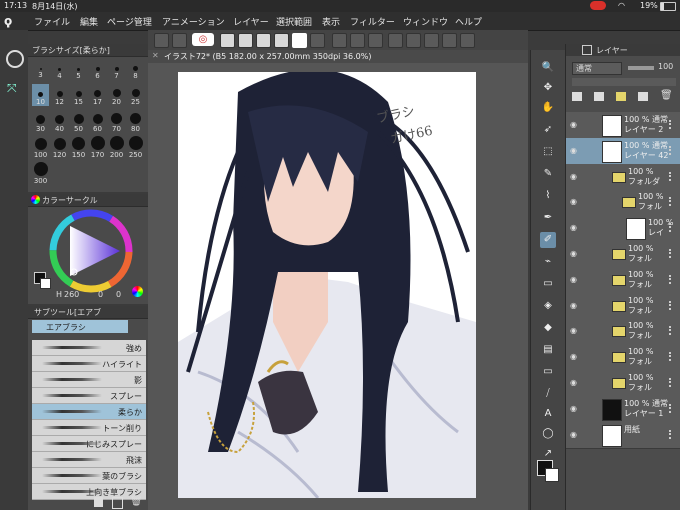 The image size is (680, 510). I want to click on layer-row: ◉ 100 % フォルダ, so click(623, 177).